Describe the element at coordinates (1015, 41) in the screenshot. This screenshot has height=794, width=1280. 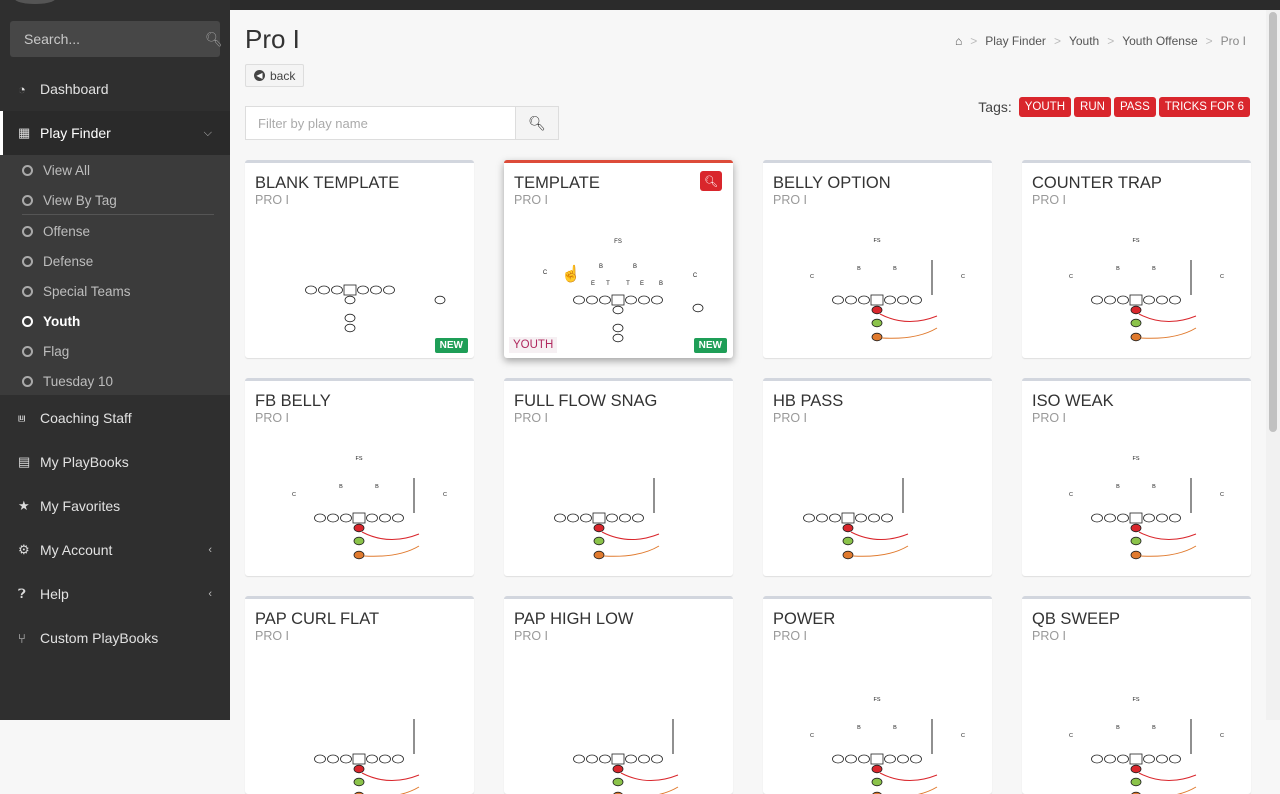
I see `breadcrumb-play-finder: Play Finder` at that location.